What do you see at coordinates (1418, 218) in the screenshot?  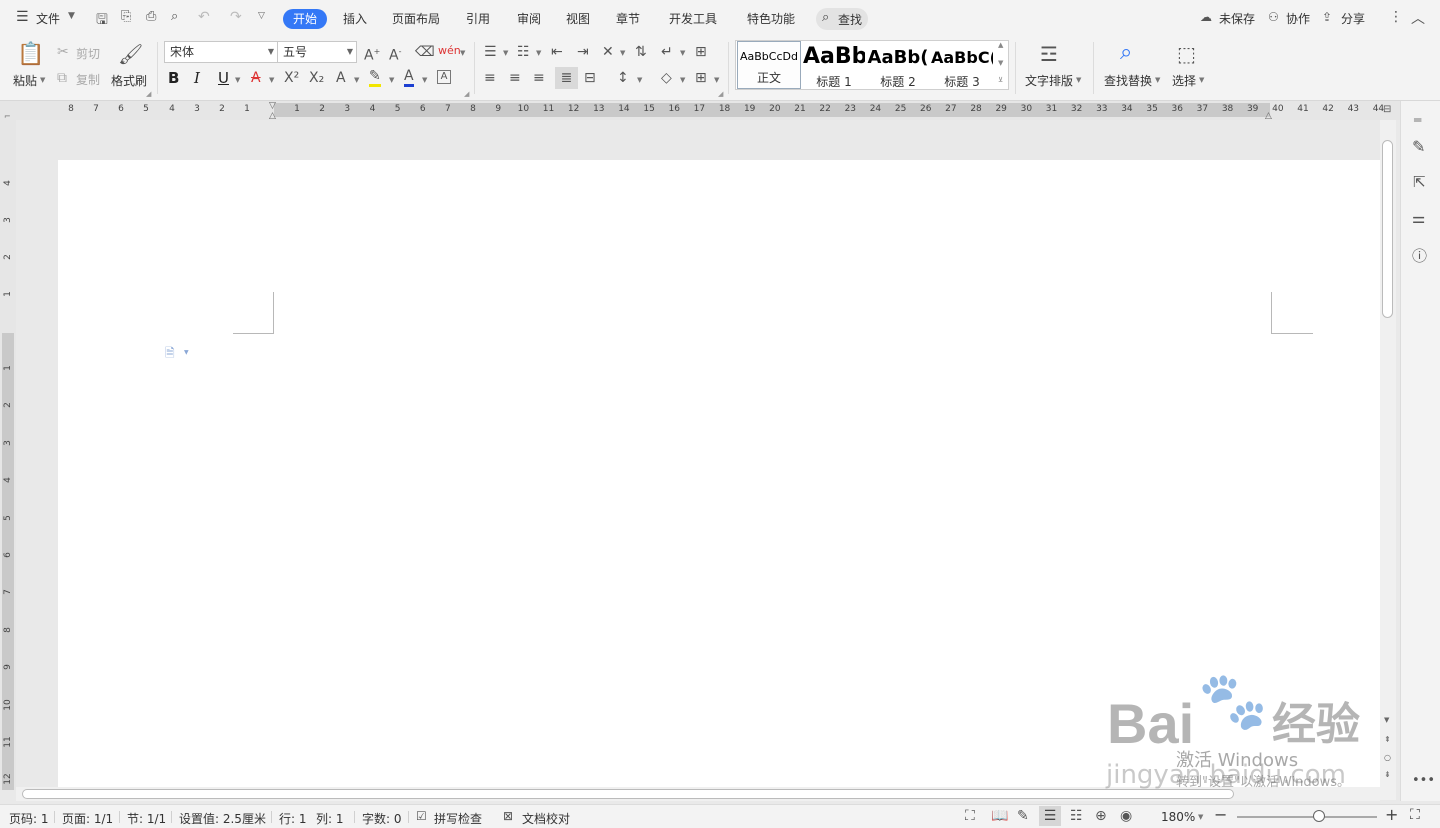 I see `settings-sliders-icon: ⚌` at bounding box center [1418, 218].